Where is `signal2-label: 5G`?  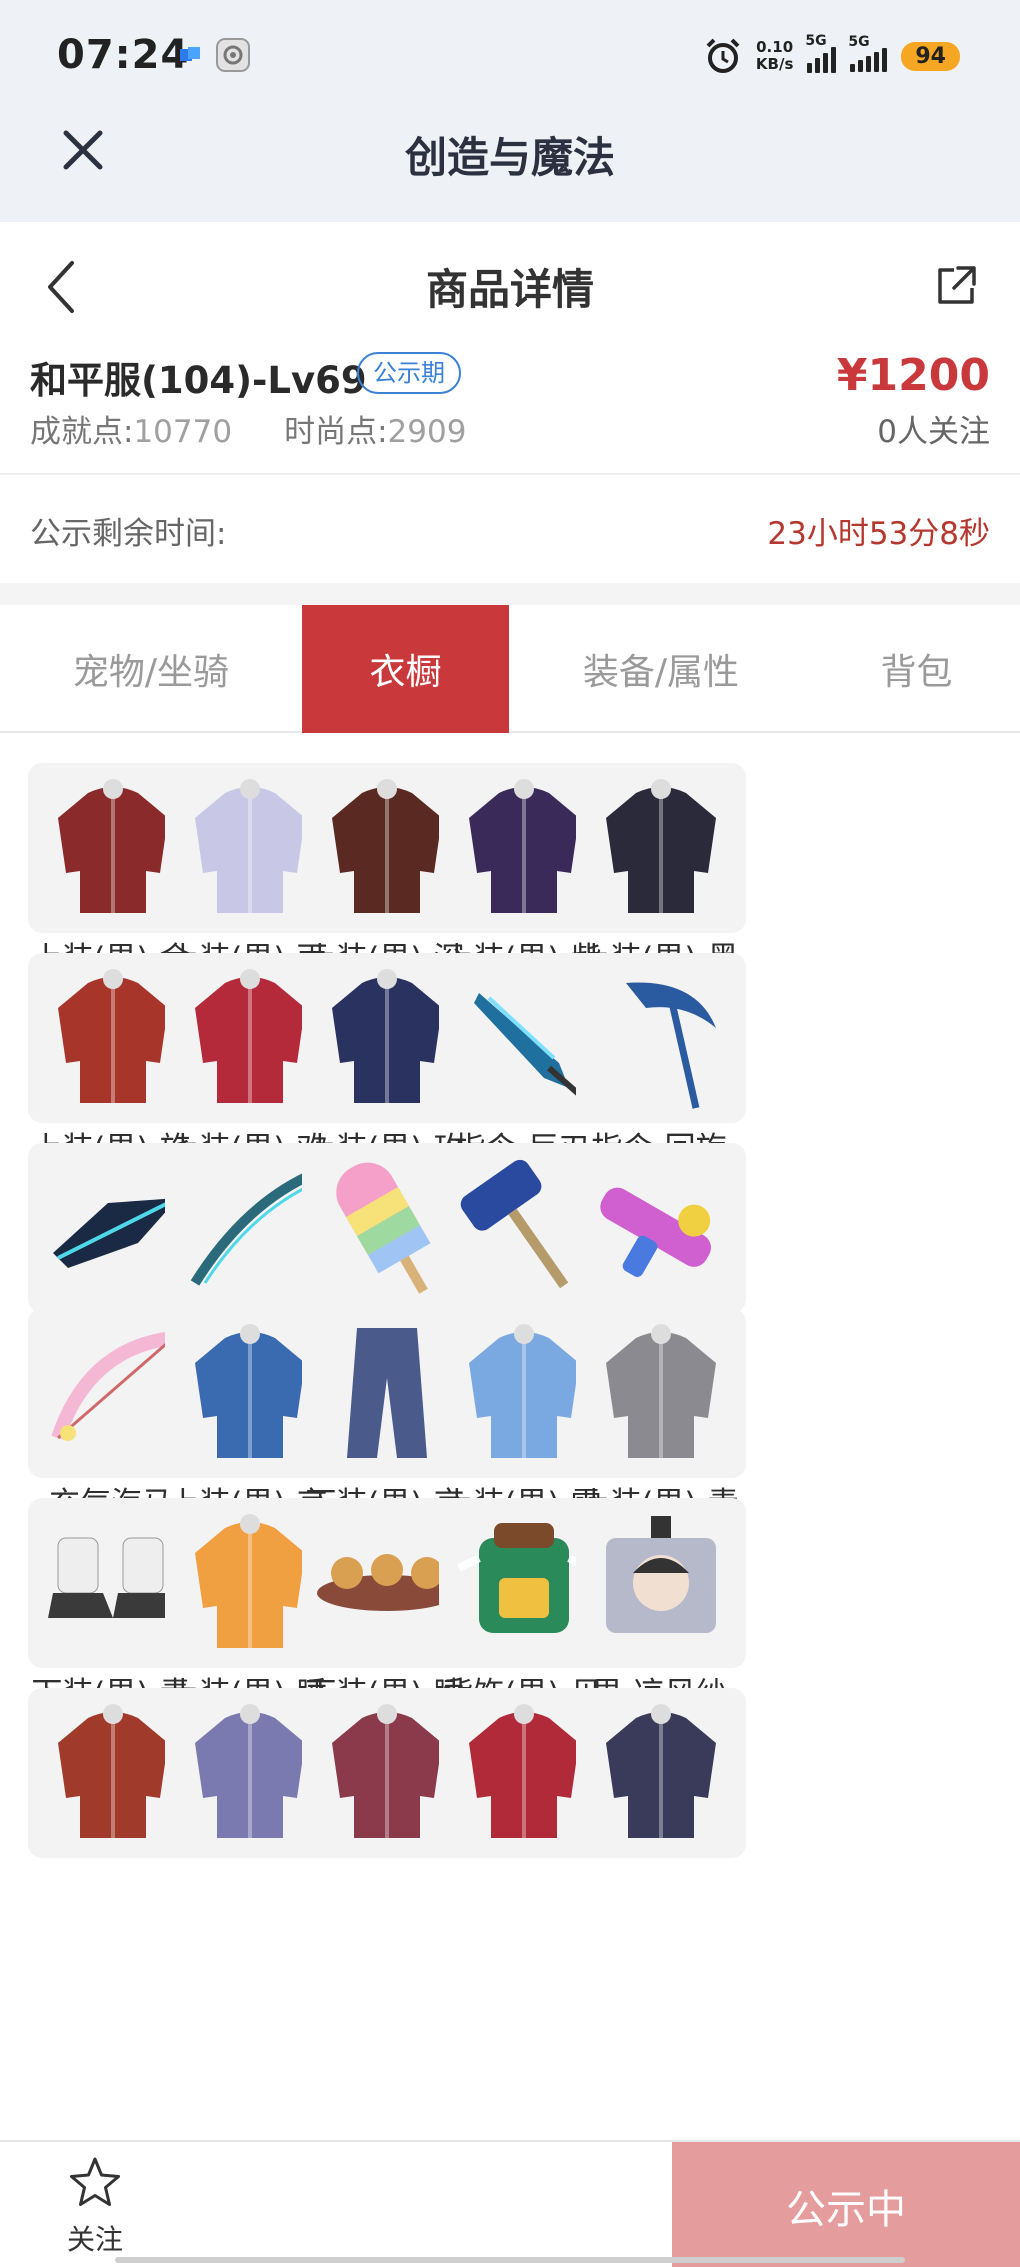
signal2-label: 5G is located at coordinates (859, 42).